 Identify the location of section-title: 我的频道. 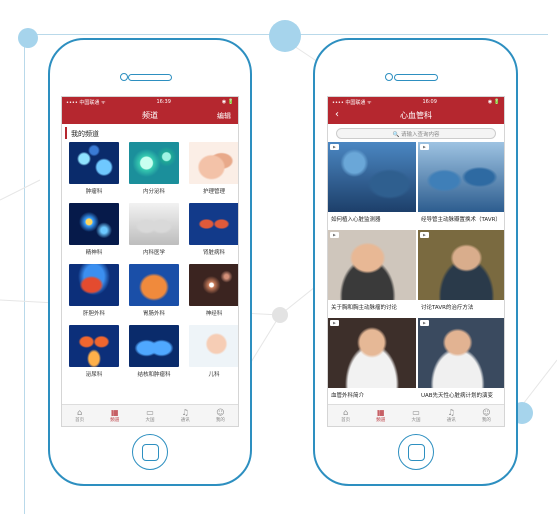
(151, 133).